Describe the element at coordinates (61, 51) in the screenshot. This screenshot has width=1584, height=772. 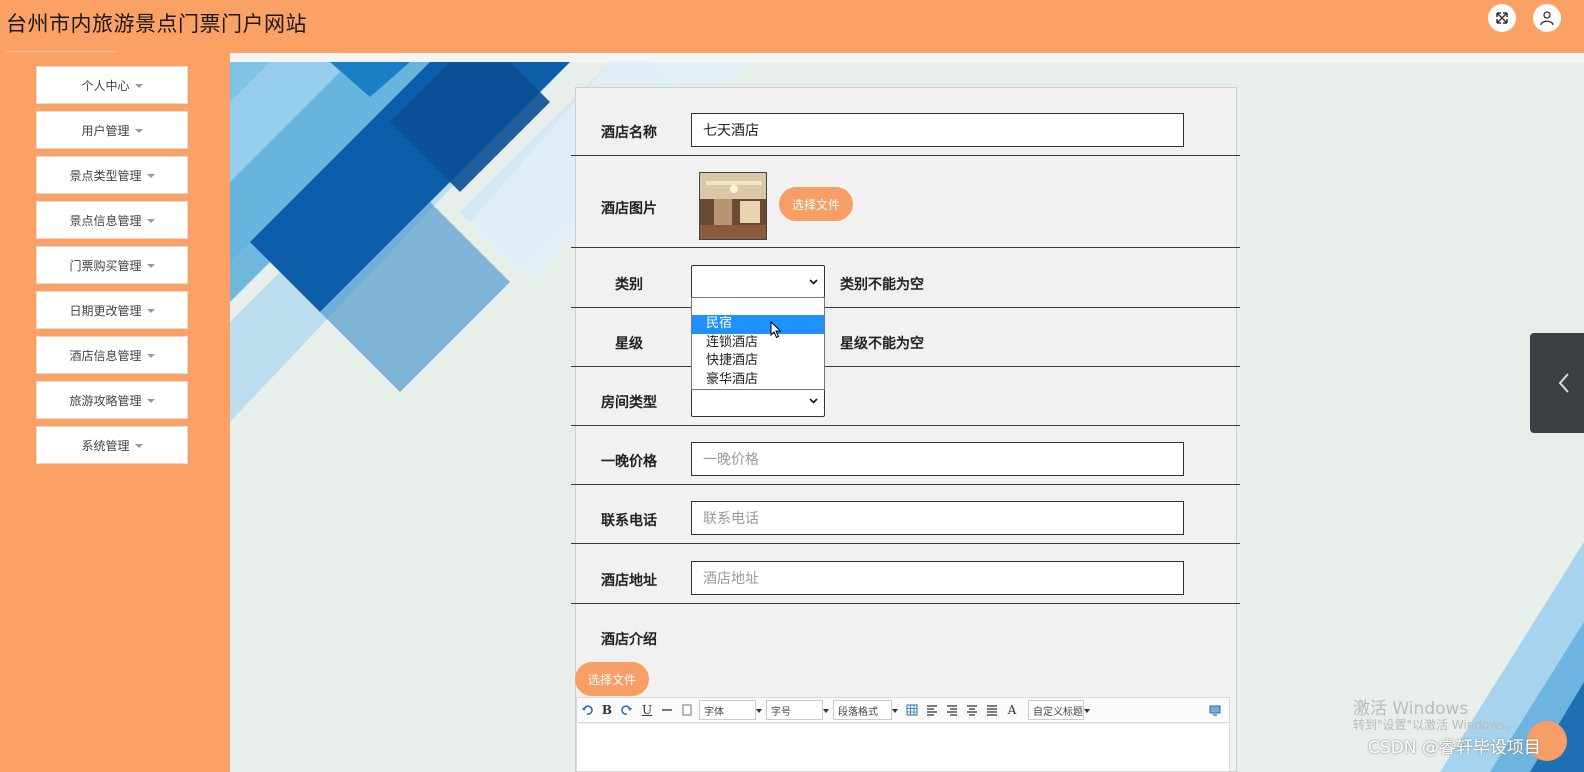
I see `title-divider` at that location.